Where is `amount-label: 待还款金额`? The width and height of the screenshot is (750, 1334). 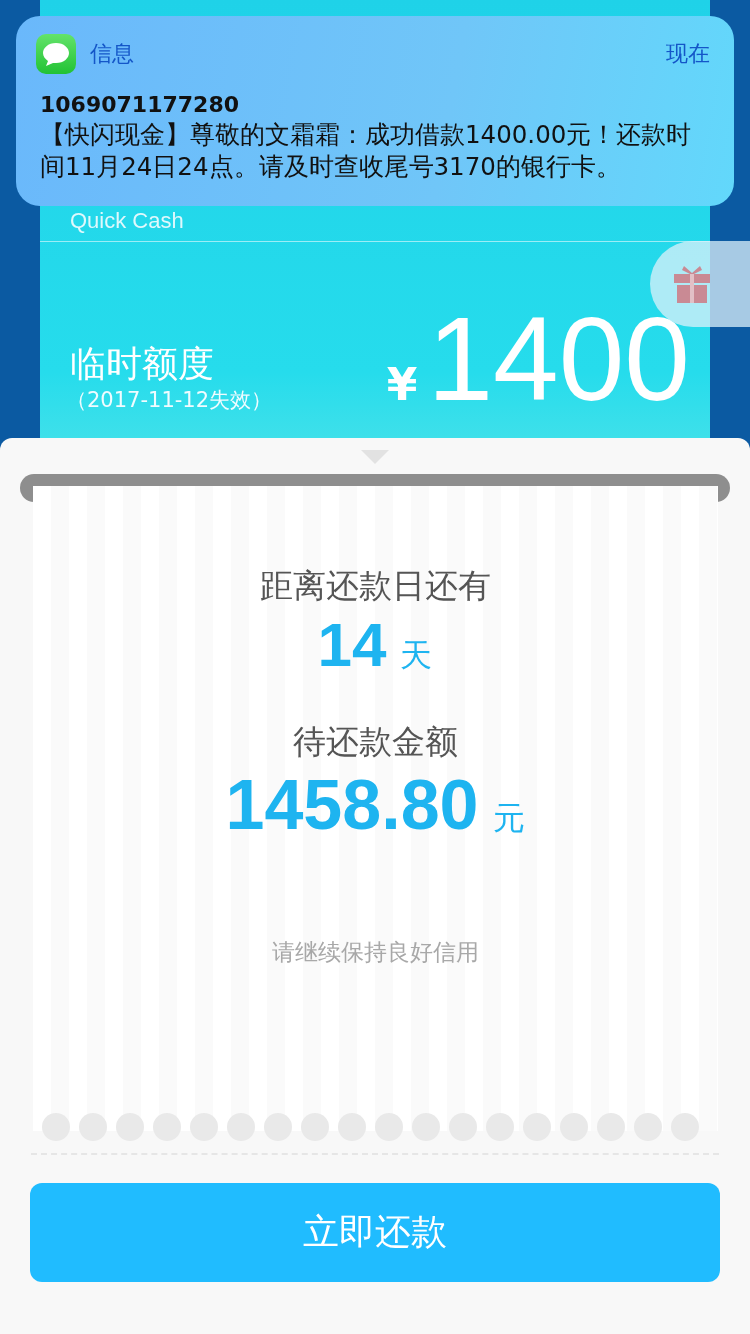
amount-label: 待还款金额 is located at coordinates (375, 742).